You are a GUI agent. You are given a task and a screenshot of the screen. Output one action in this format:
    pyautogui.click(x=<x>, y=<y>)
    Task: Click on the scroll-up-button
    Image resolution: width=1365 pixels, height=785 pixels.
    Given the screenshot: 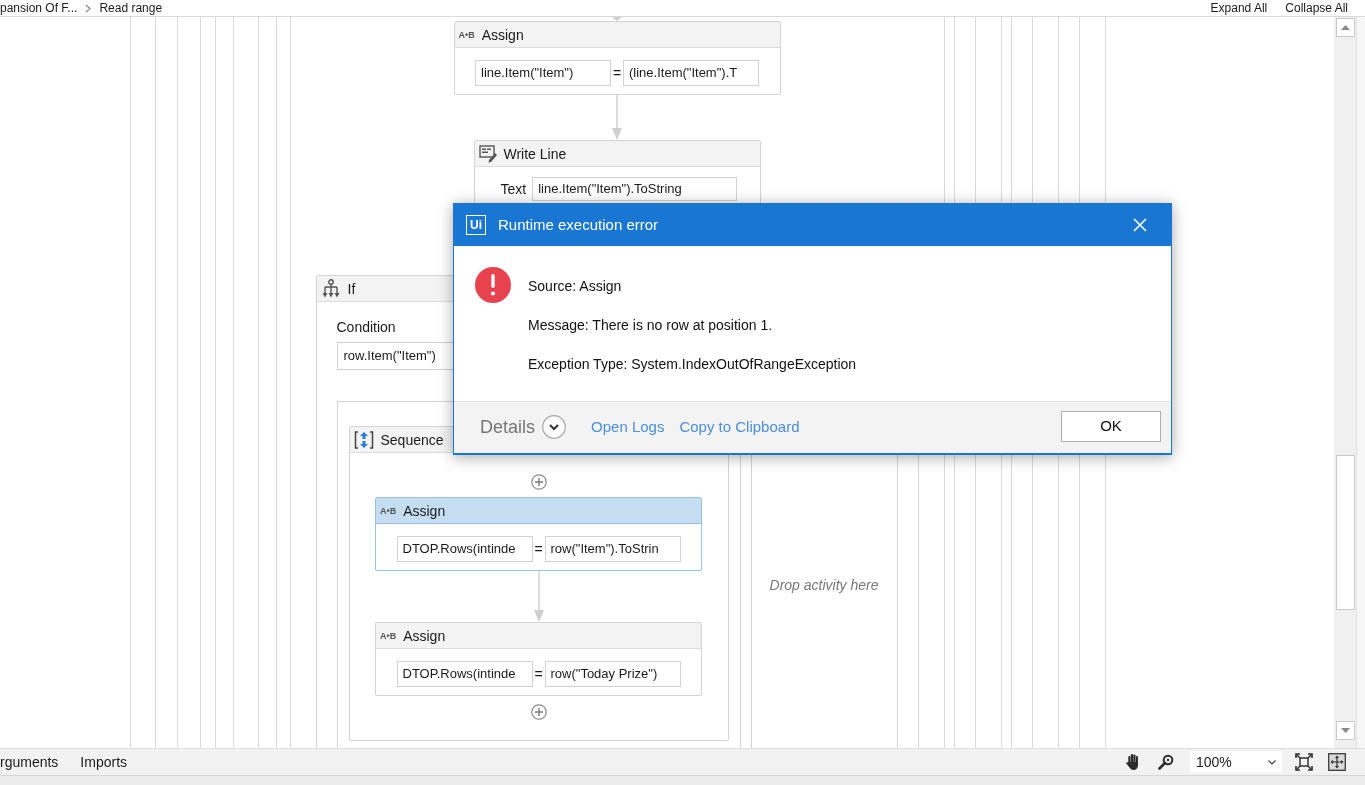 What is the action you would take?
    pyautogui.click(x=1345, y=27)
    